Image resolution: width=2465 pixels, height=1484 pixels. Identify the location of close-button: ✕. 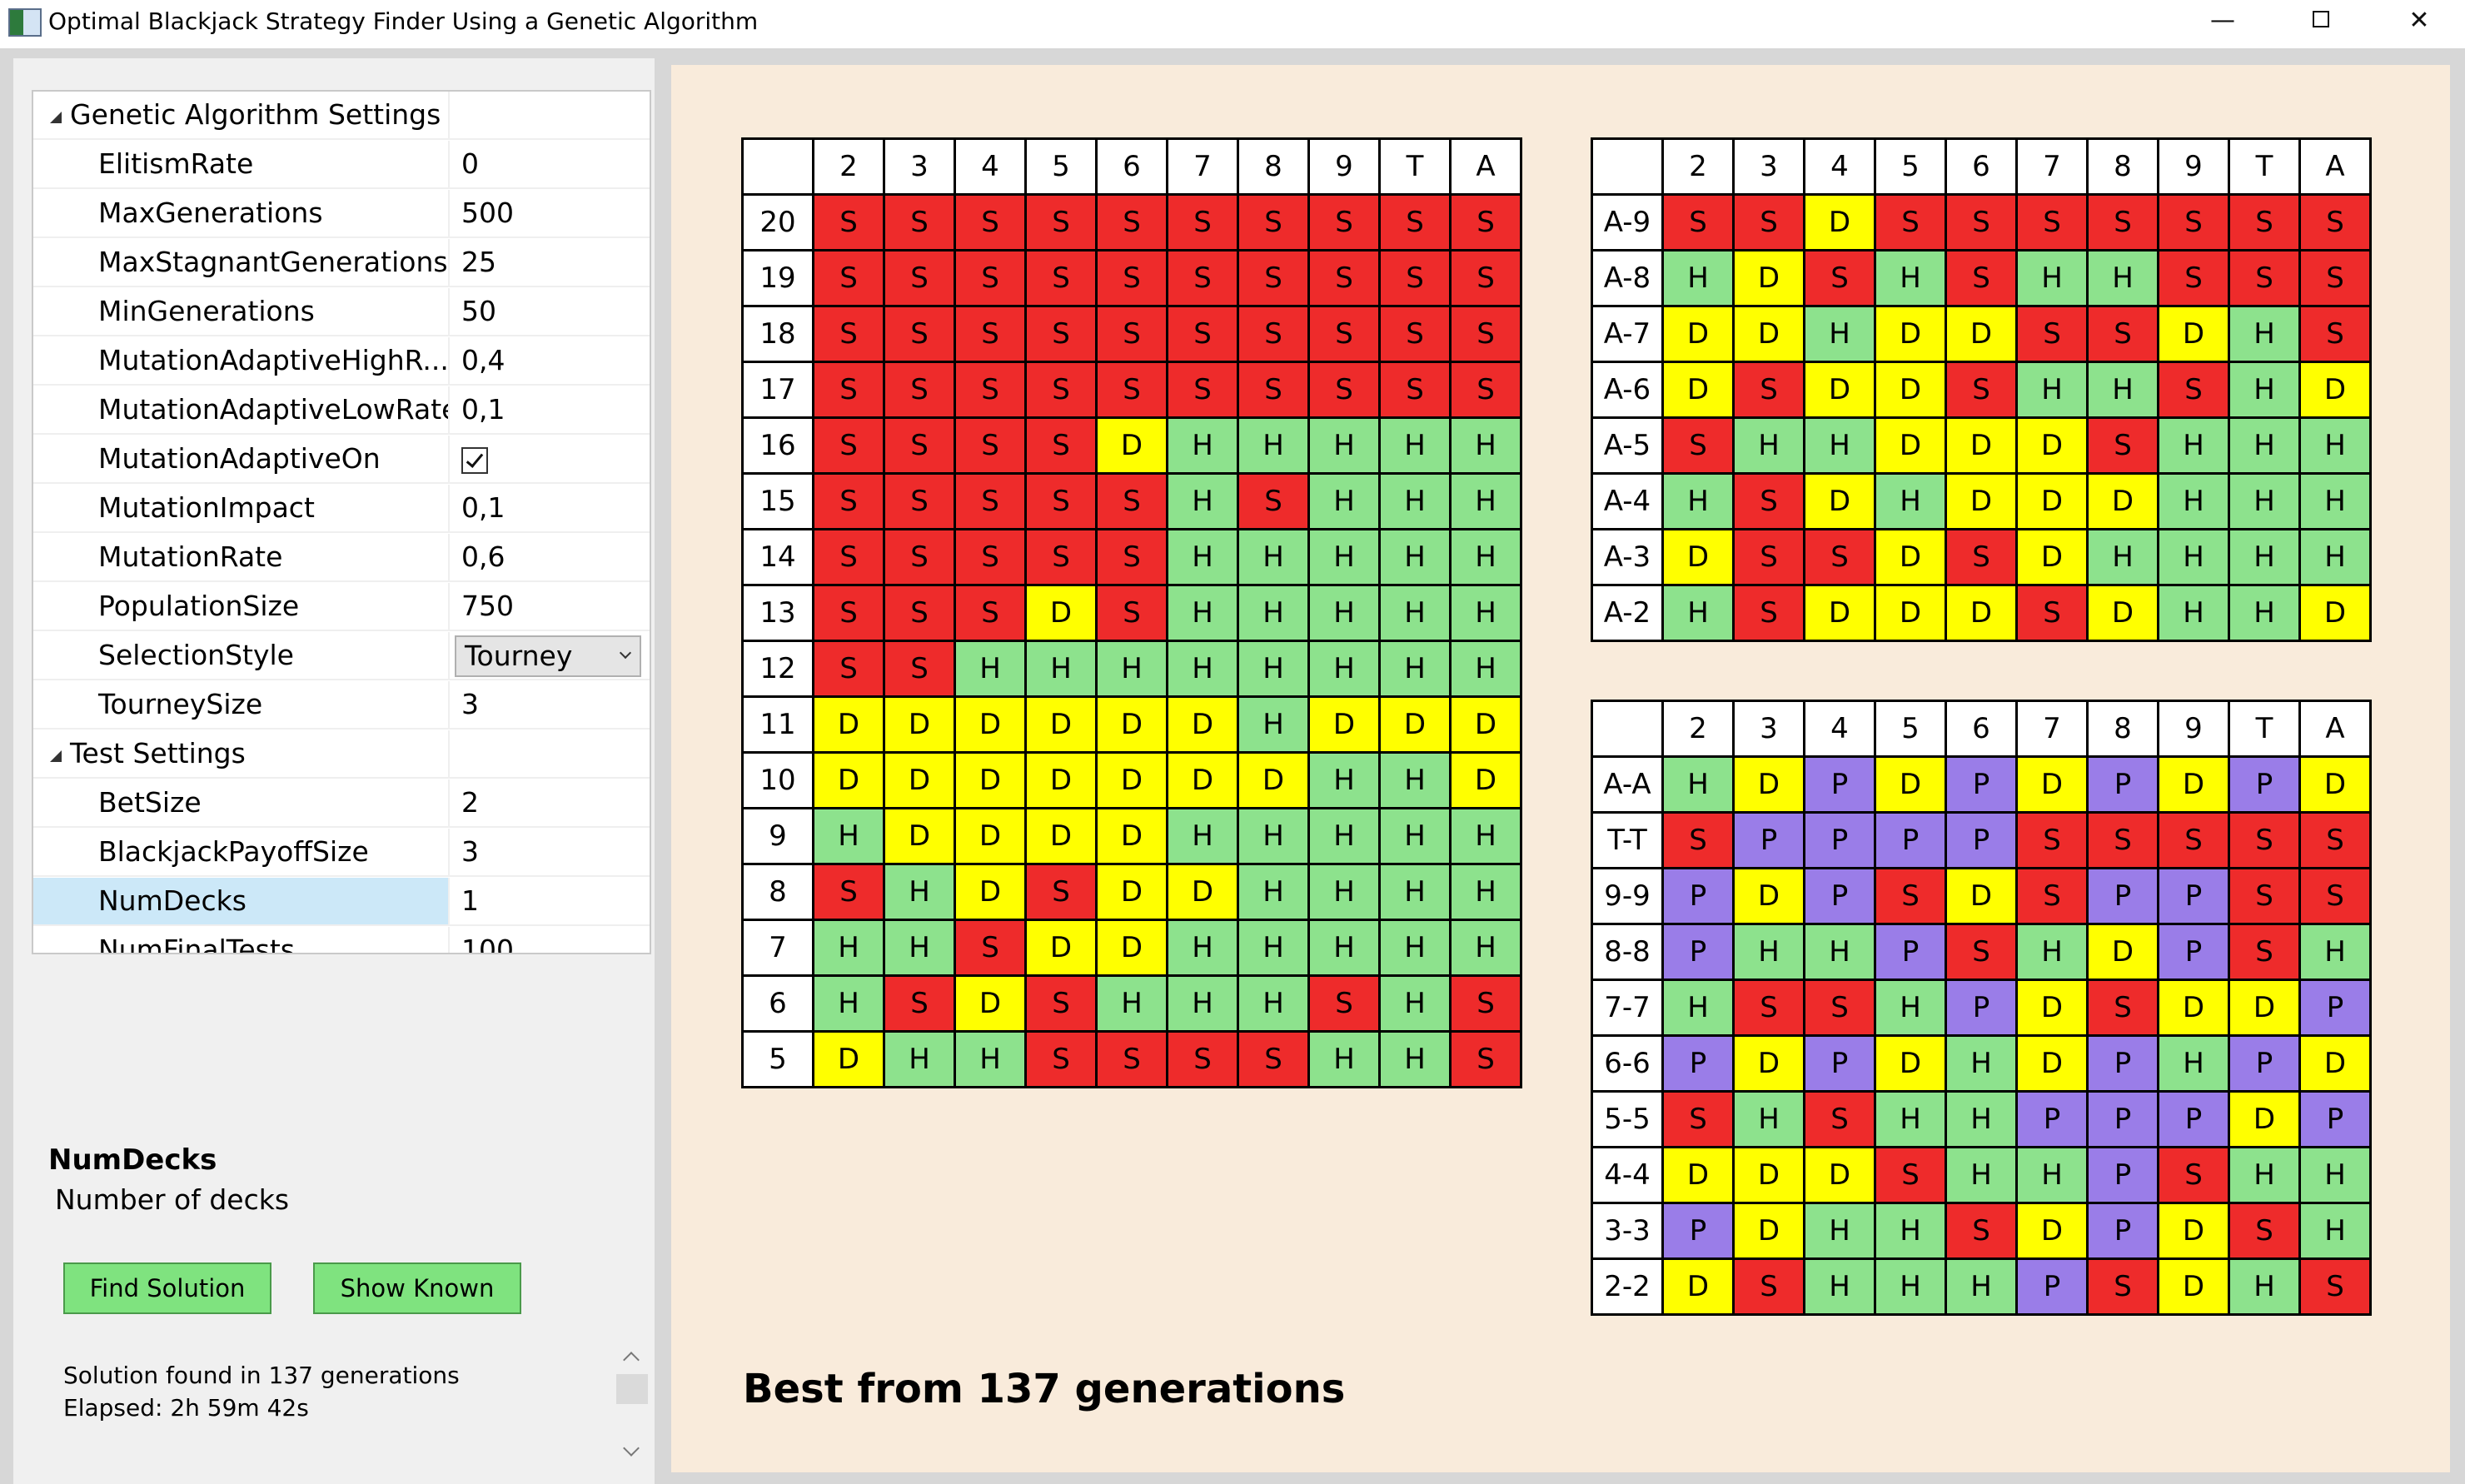
(2417, 21).